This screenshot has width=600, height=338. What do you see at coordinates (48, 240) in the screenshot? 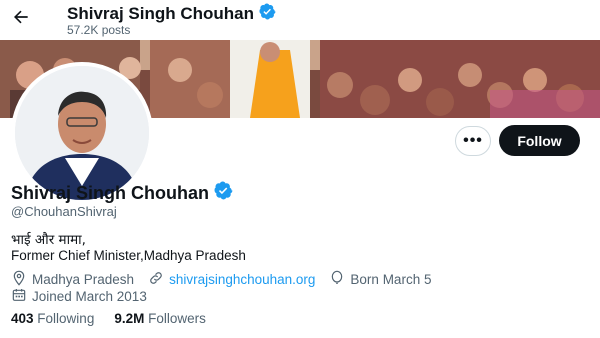
I see `bio-line-1: भाई और मामा,` at bounding box center [48, 240].